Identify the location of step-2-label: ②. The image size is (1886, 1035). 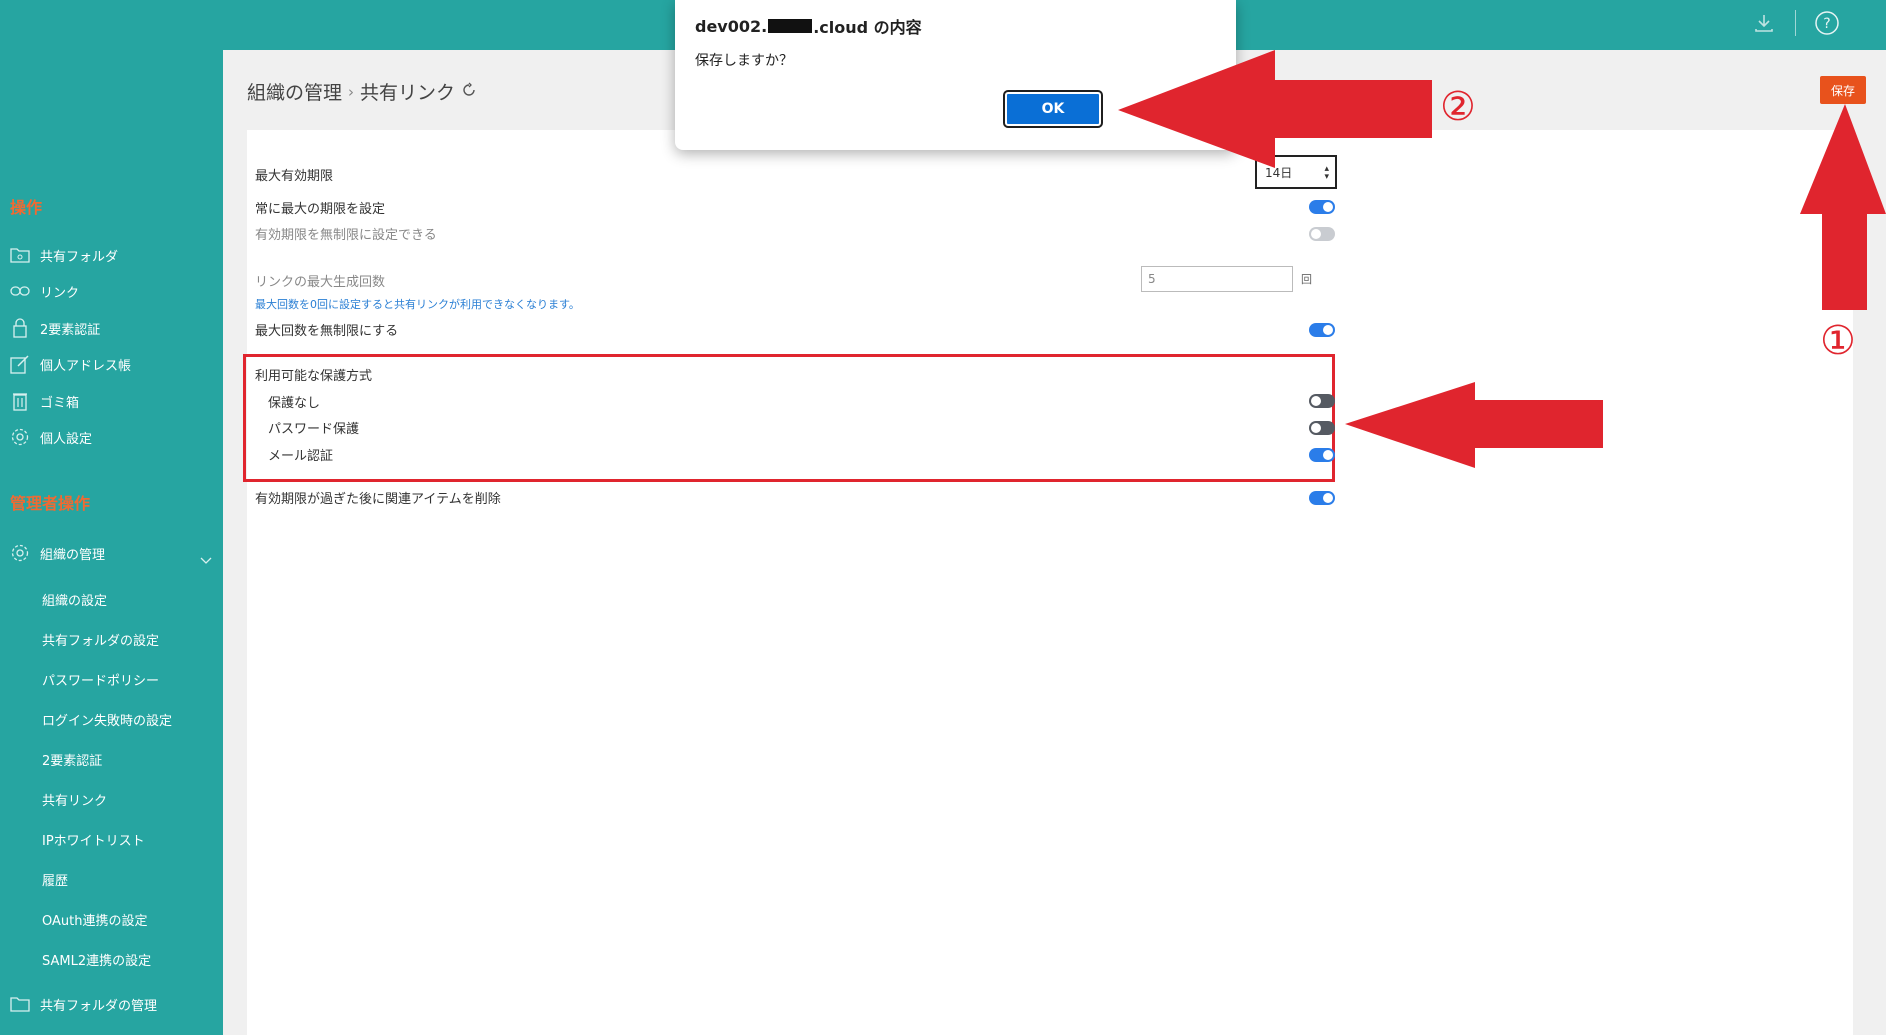
(1458, 107).